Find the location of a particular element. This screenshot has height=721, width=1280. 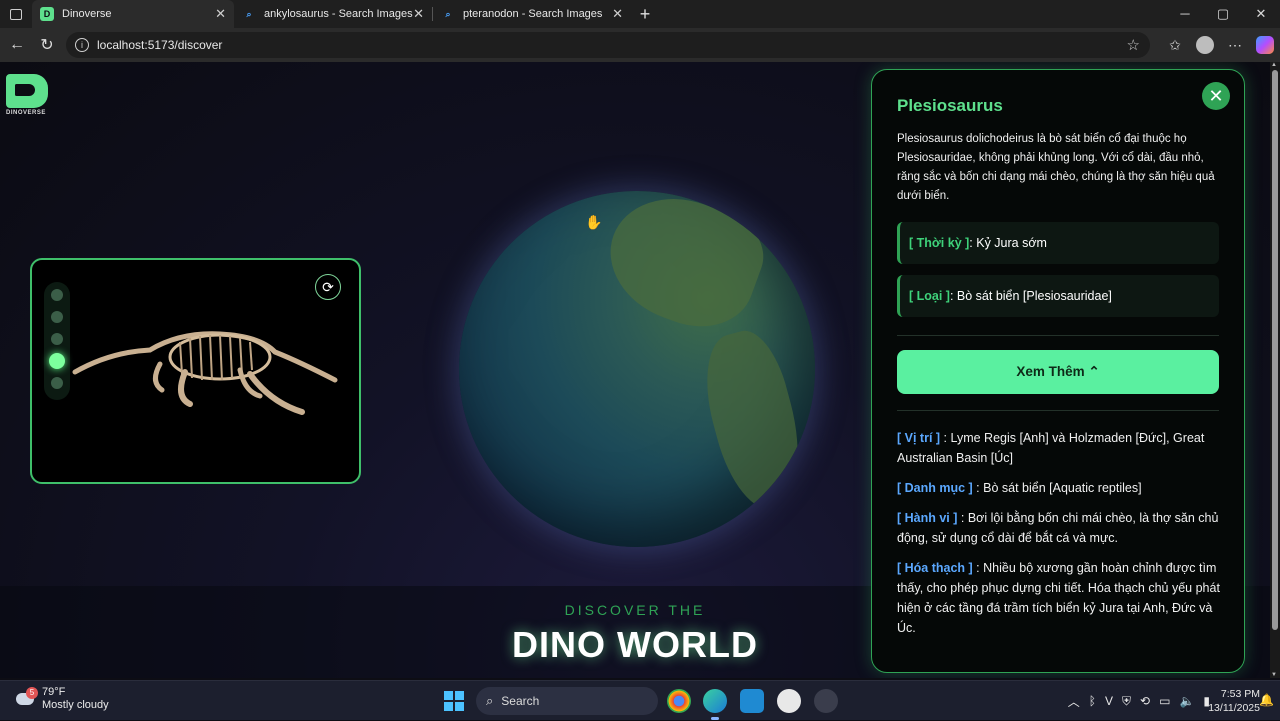

clock-date: 13/11/2025 is located at coordinates (1234, 708).